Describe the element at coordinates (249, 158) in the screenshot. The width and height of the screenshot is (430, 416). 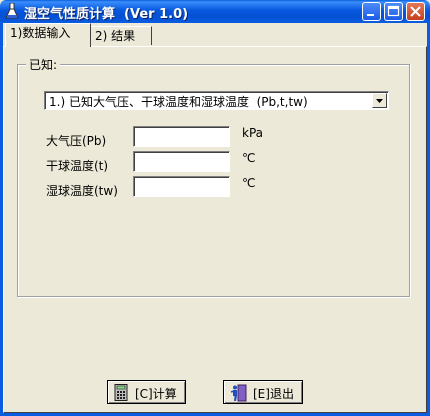
I see `dry-bulb-unit: ℃` at that location.